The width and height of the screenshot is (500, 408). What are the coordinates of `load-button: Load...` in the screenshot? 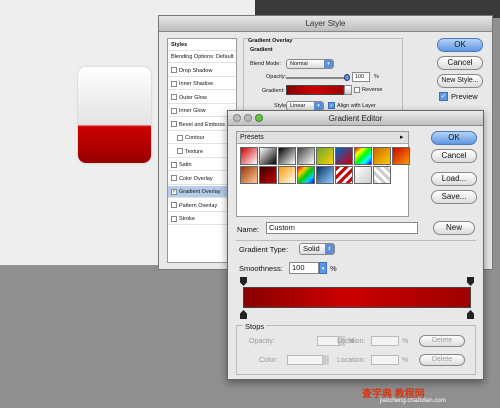 It's located at (454, 179).